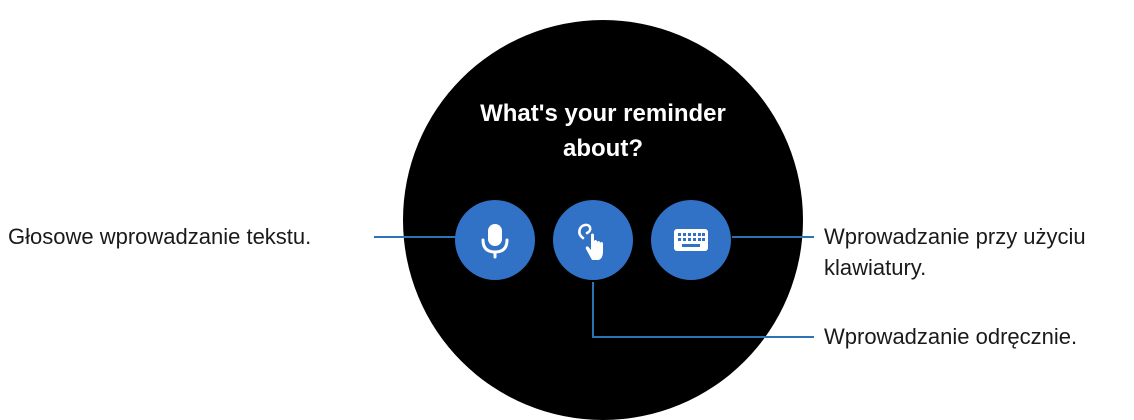 This screenshot has height=420, width=1134. I want to click on keyboard-icon, so click(691, 240).